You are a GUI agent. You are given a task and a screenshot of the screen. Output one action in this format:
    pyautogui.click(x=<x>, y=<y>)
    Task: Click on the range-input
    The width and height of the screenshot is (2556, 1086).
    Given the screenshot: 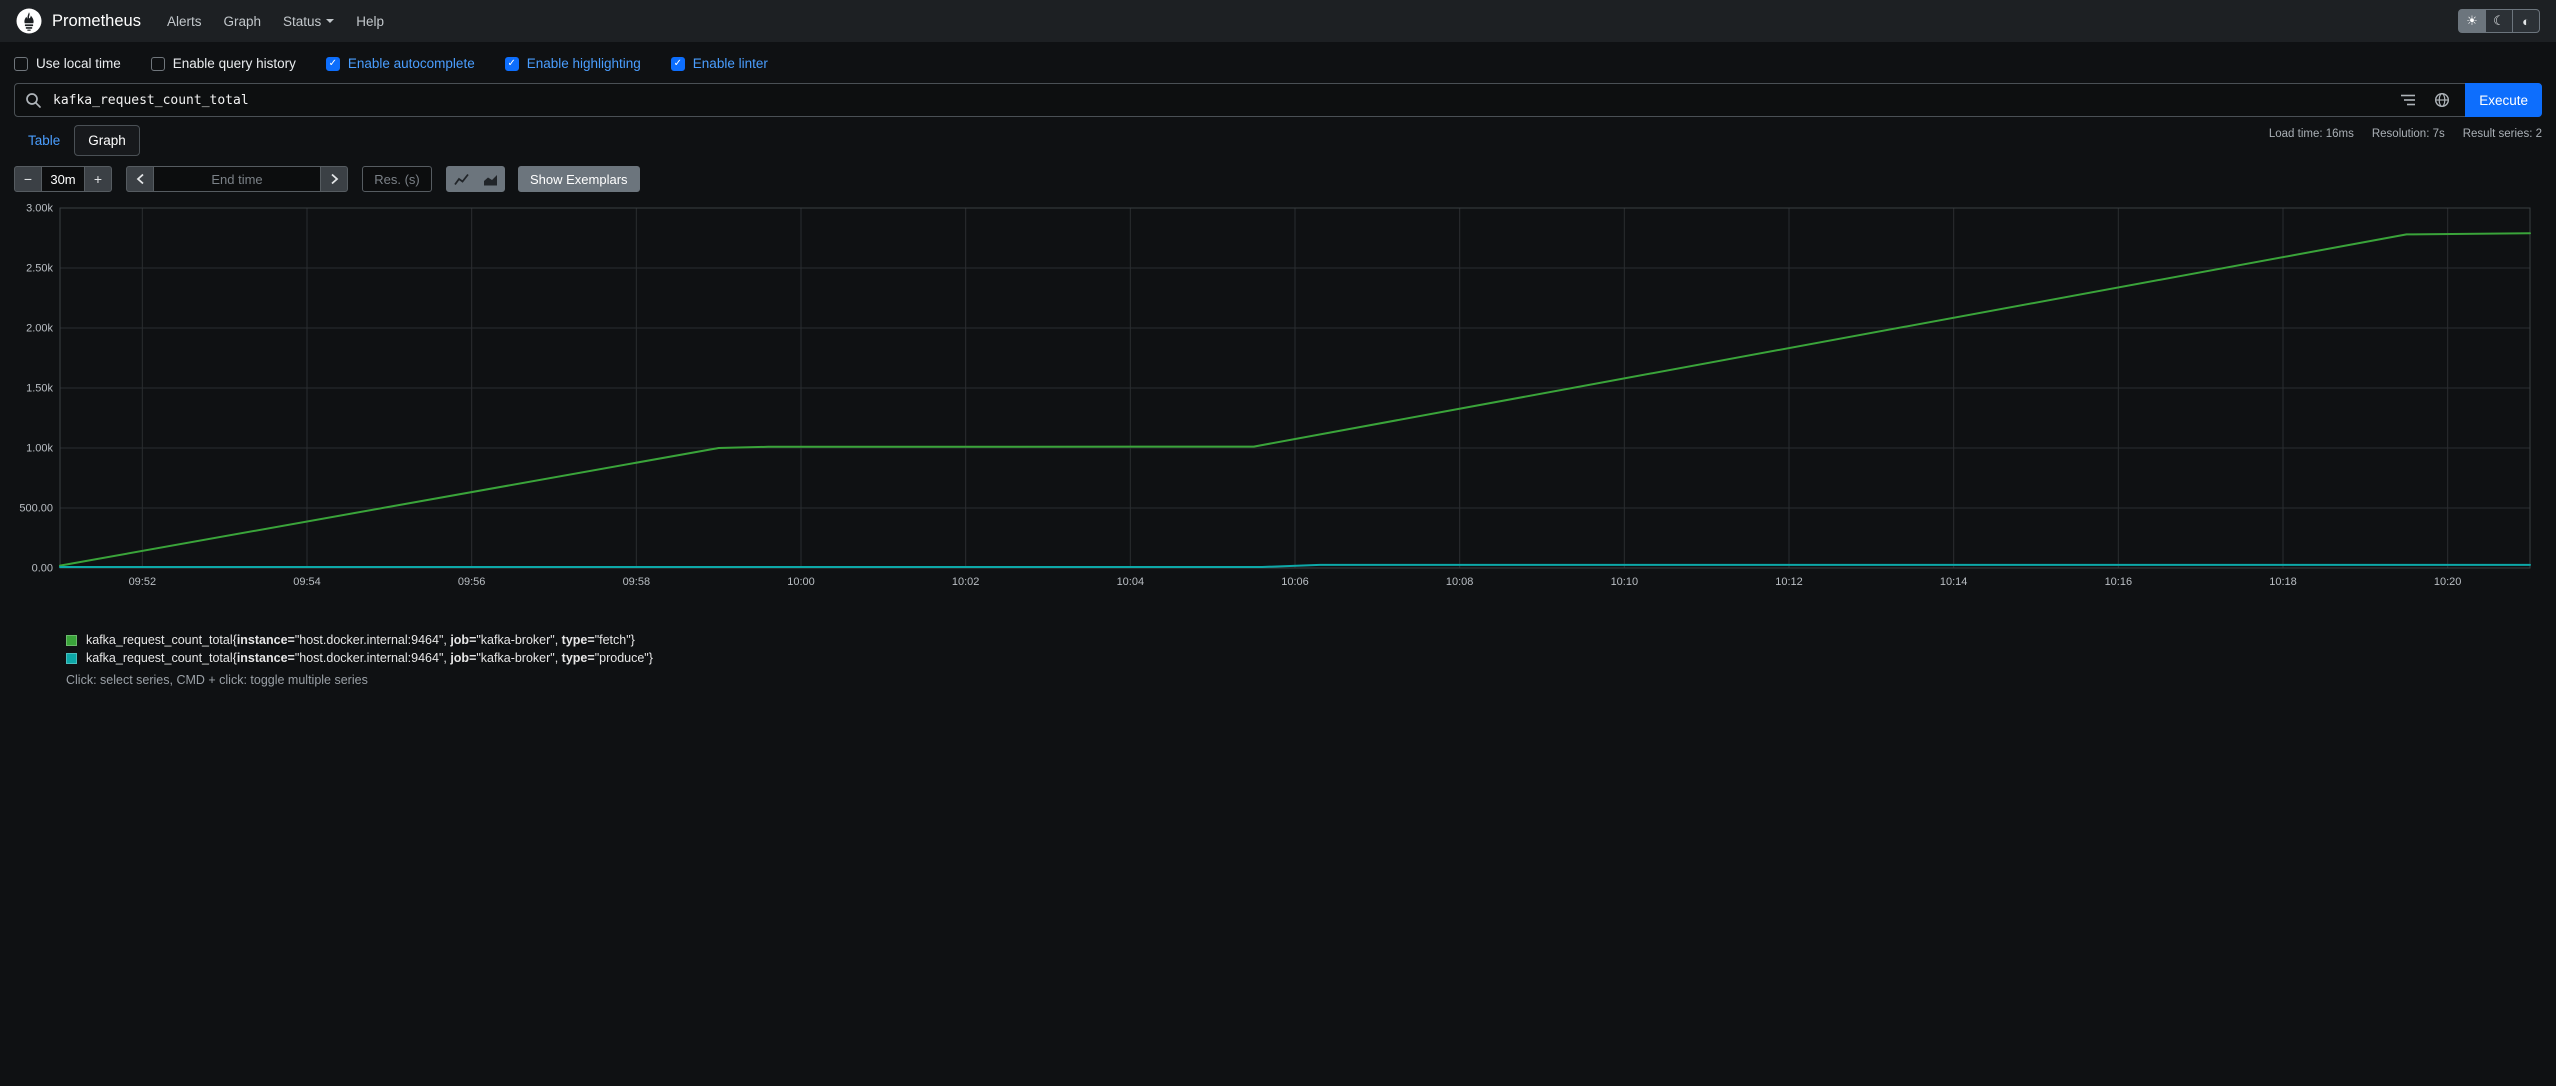 What is the action you would take?
    pyautogui.click(x=63, y=179)
    